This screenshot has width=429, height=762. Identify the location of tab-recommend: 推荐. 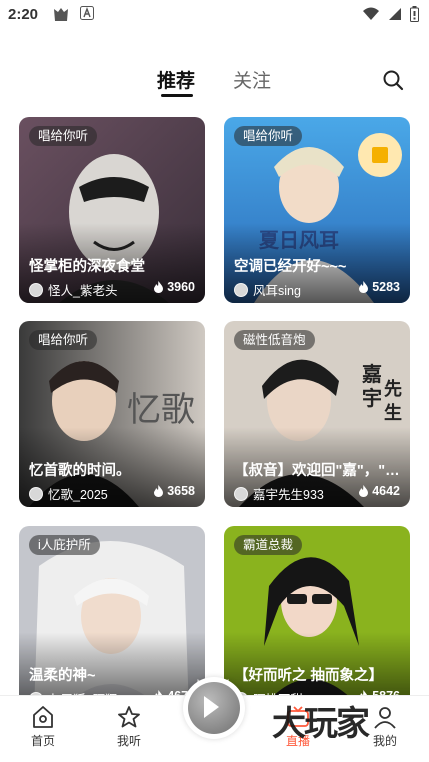
(176, 79).